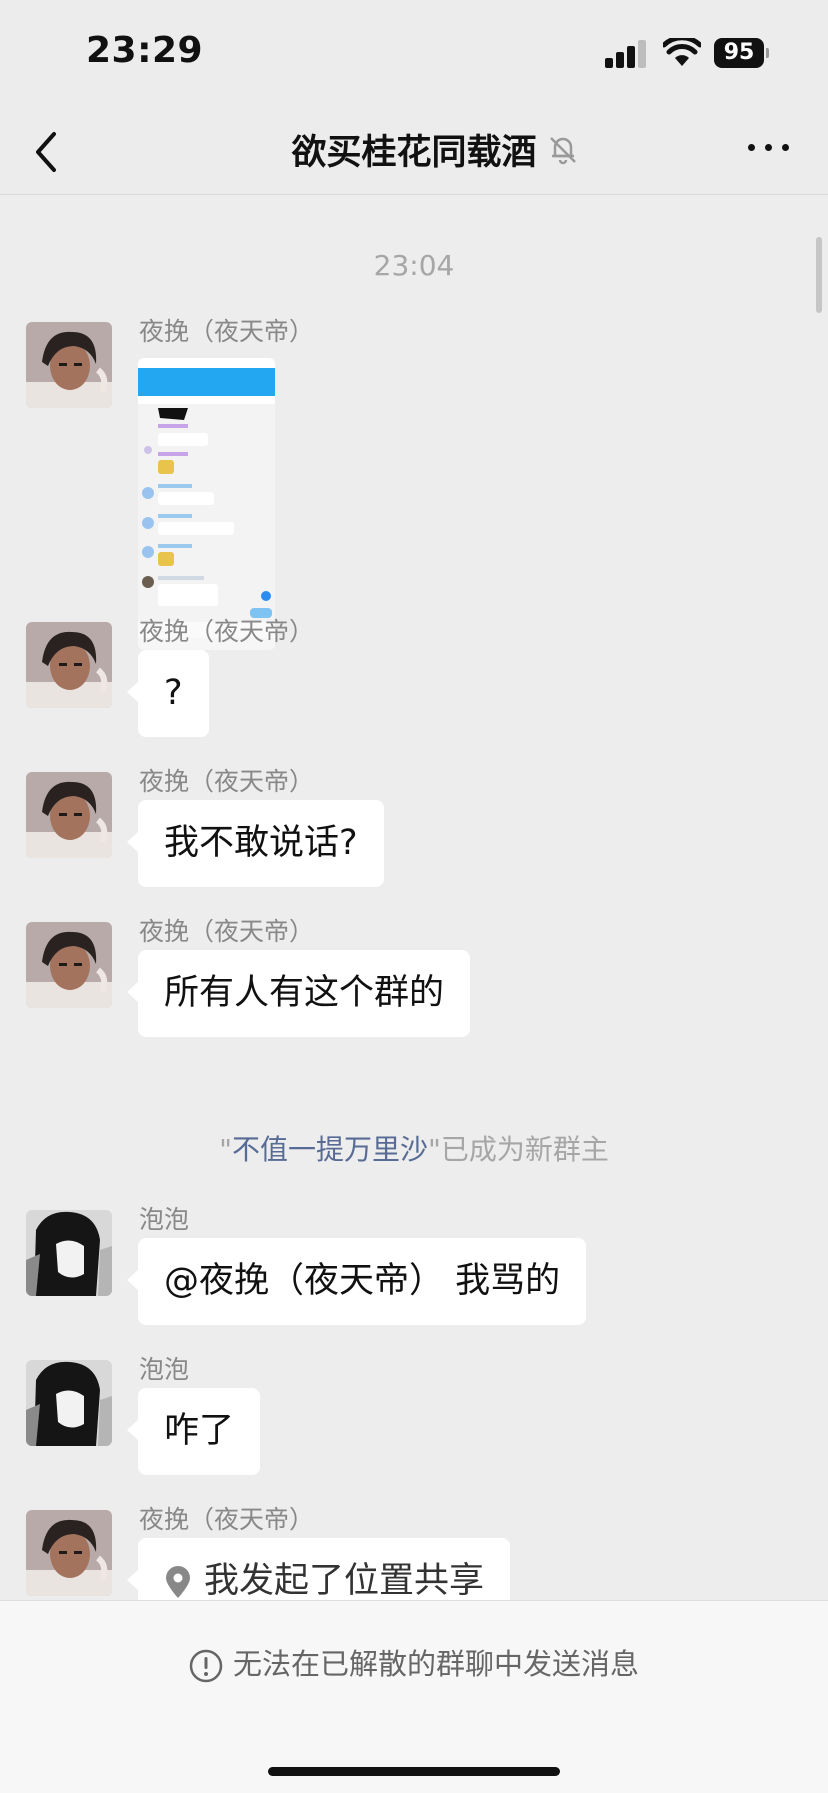 The height and width of the screenshot is (1793, 828). Describe the element at coordinates (769, 146) in the screenshot. I see `more-options-icon` at that location.